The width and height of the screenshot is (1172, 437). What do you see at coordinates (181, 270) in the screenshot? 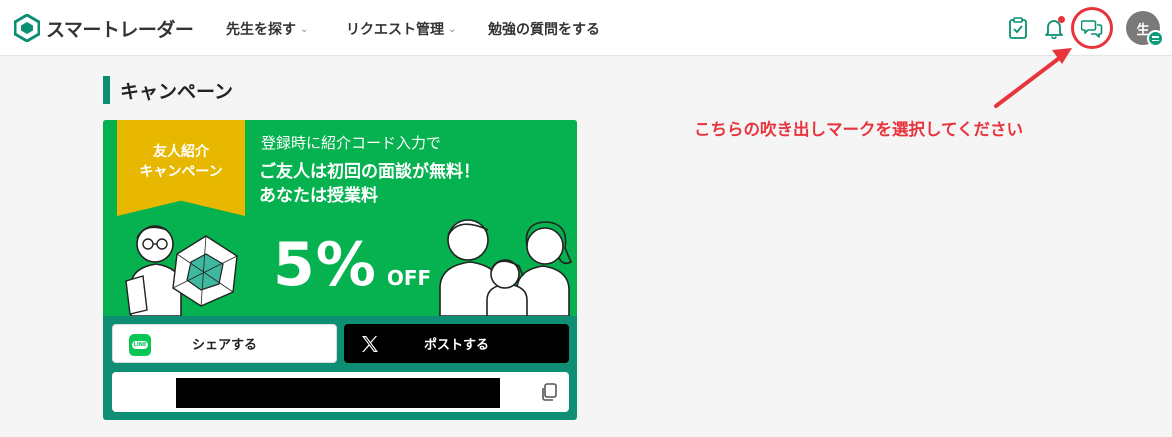
I see `teacher-illustration` at bounding box center [181, 270].